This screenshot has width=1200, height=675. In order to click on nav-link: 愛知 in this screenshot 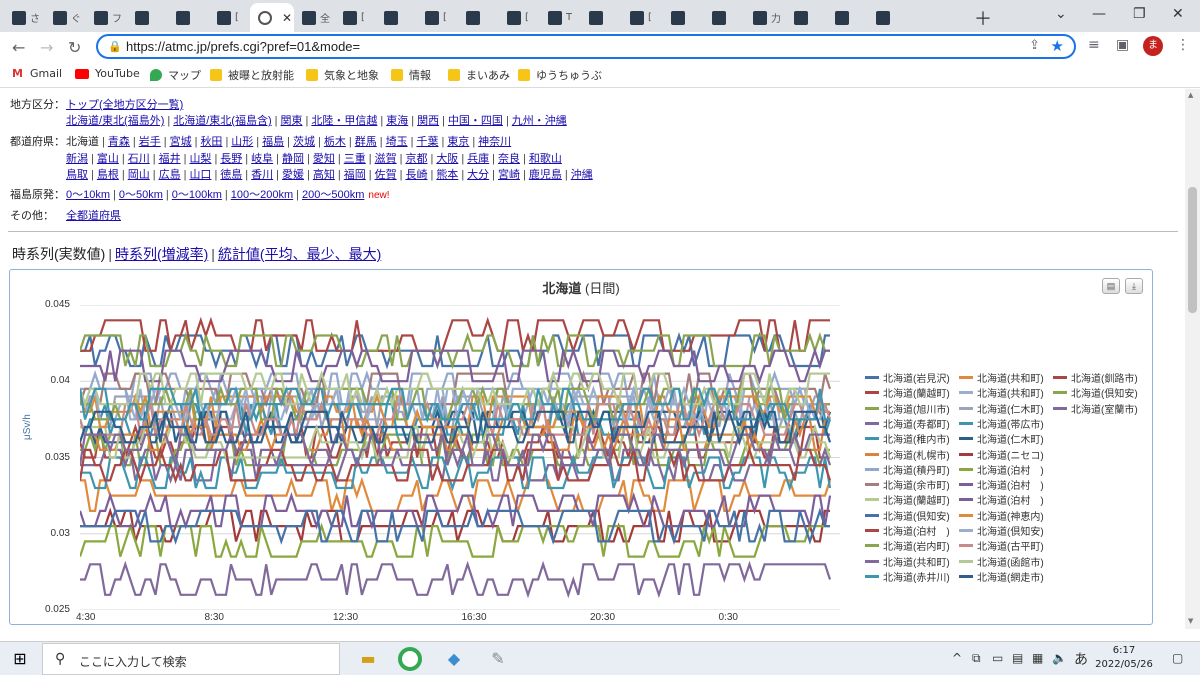, I will do `click(324, 159)`.